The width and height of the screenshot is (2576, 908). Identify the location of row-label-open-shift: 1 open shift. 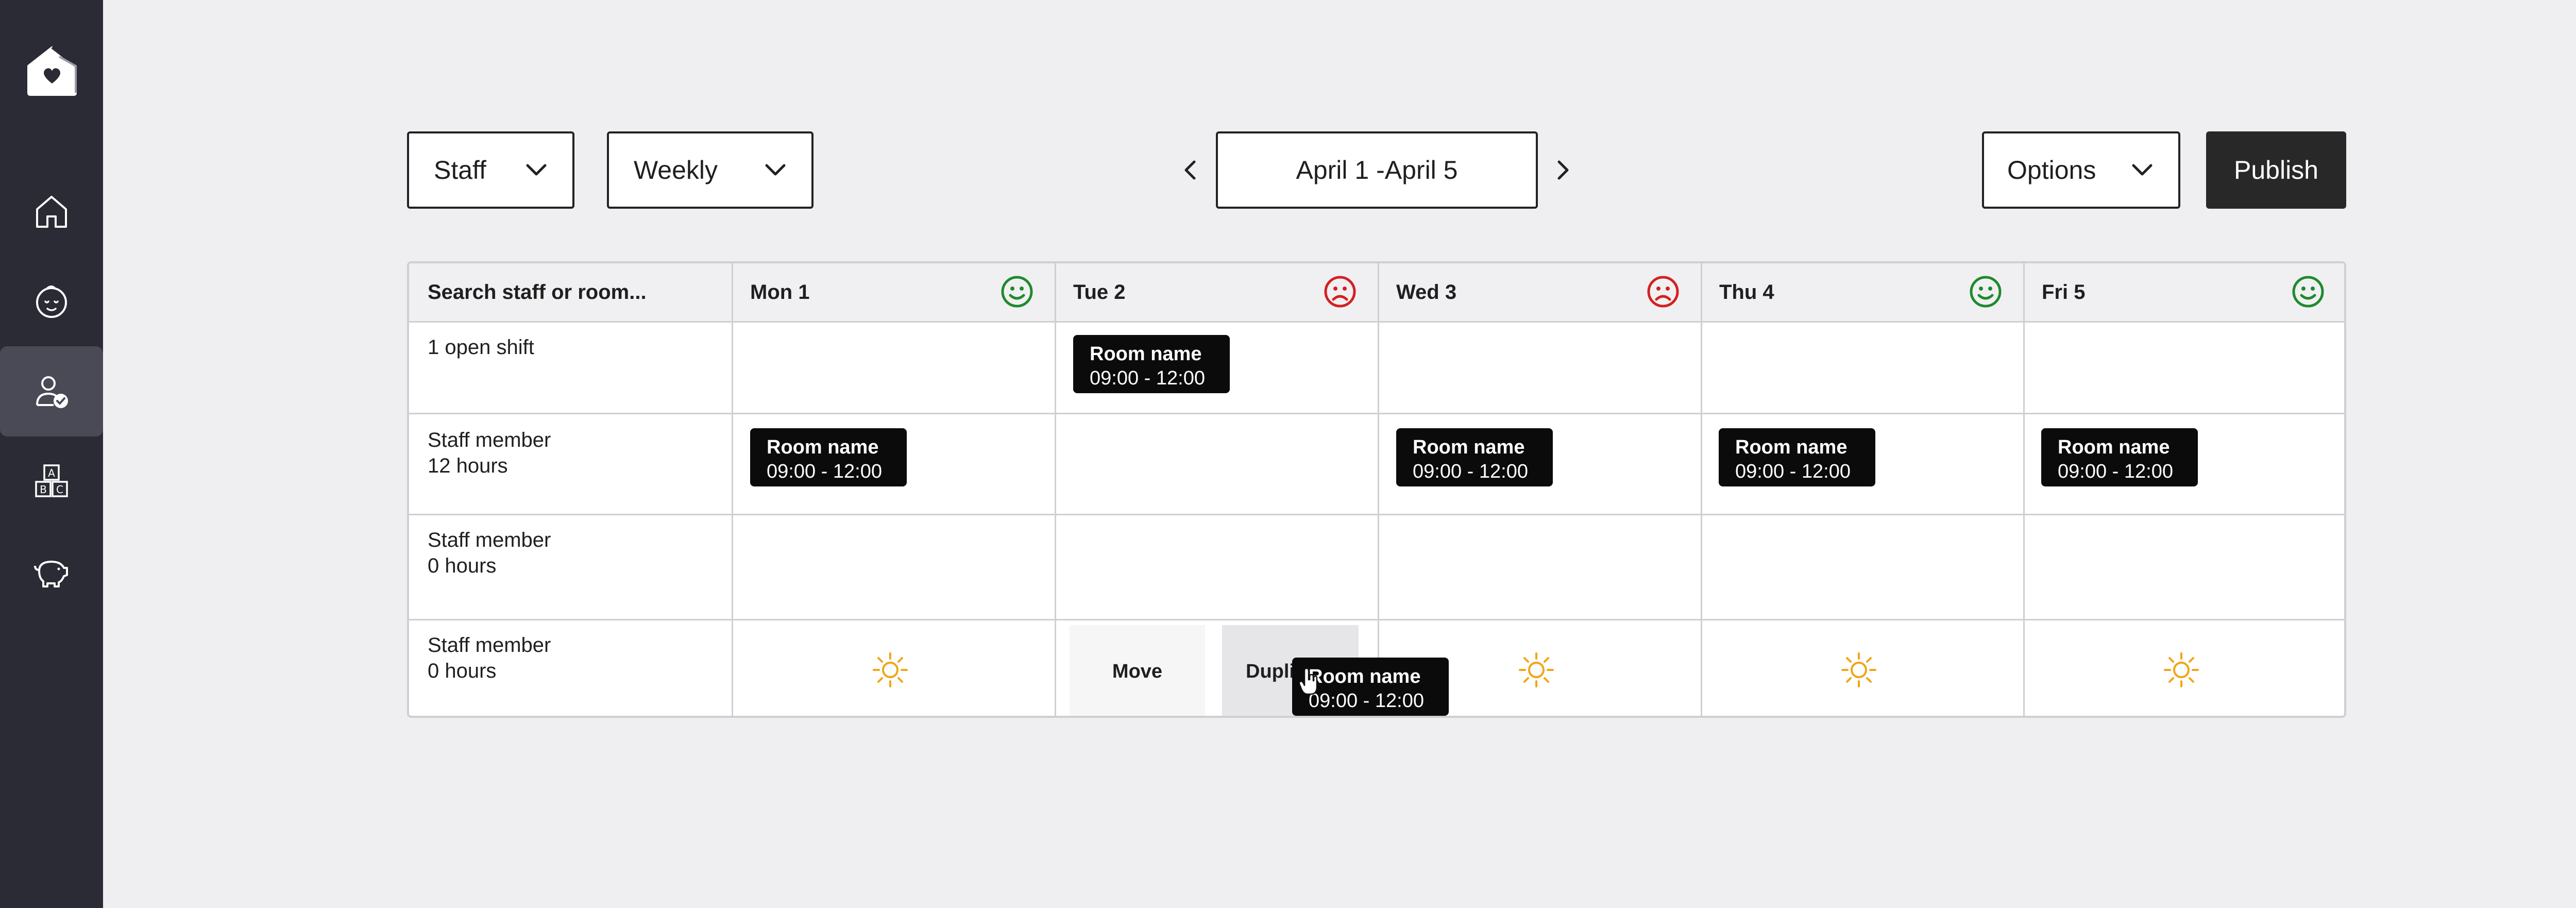
(481, 347).